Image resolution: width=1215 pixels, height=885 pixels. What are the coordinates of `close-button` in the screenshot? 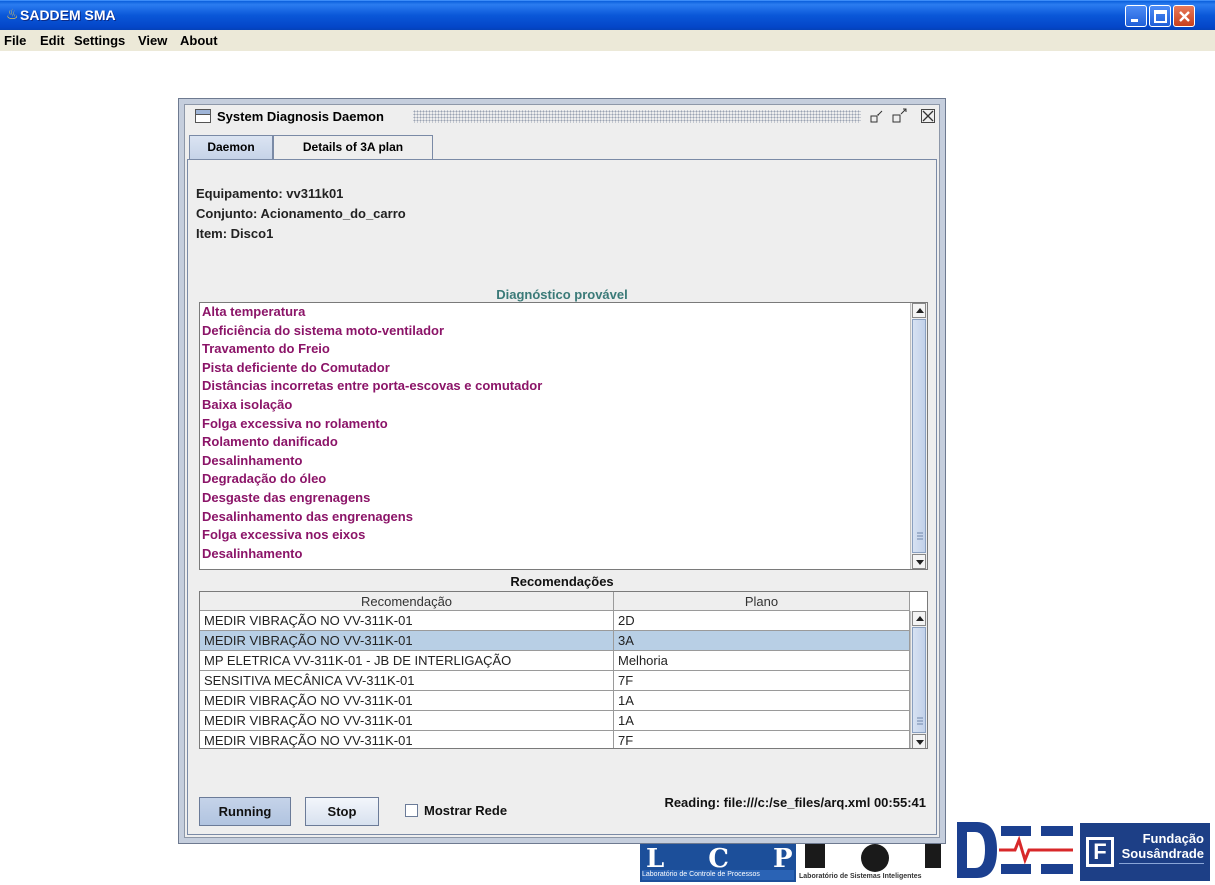 It's located at (1184, 16).